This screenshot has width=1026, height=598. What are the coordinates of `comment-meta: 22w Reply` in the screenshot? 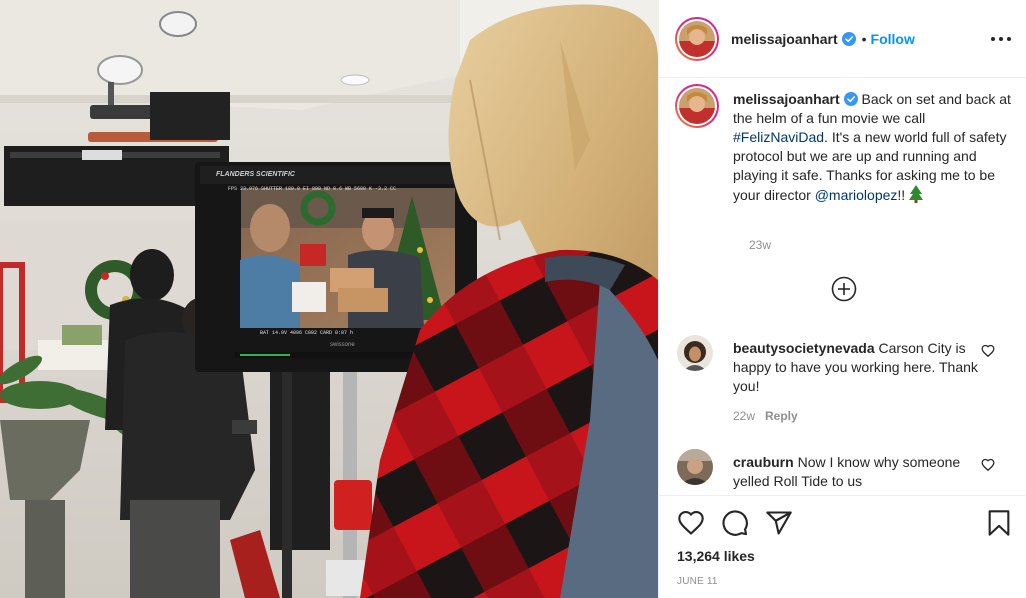 It's located at (765, 416).